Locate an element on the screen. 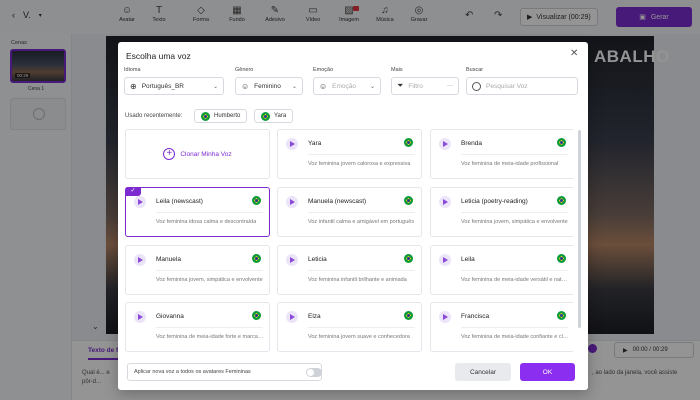 The height and width of the screenshot is (400, 700). language-value: Português_BR is located at coordinates (162, 86).